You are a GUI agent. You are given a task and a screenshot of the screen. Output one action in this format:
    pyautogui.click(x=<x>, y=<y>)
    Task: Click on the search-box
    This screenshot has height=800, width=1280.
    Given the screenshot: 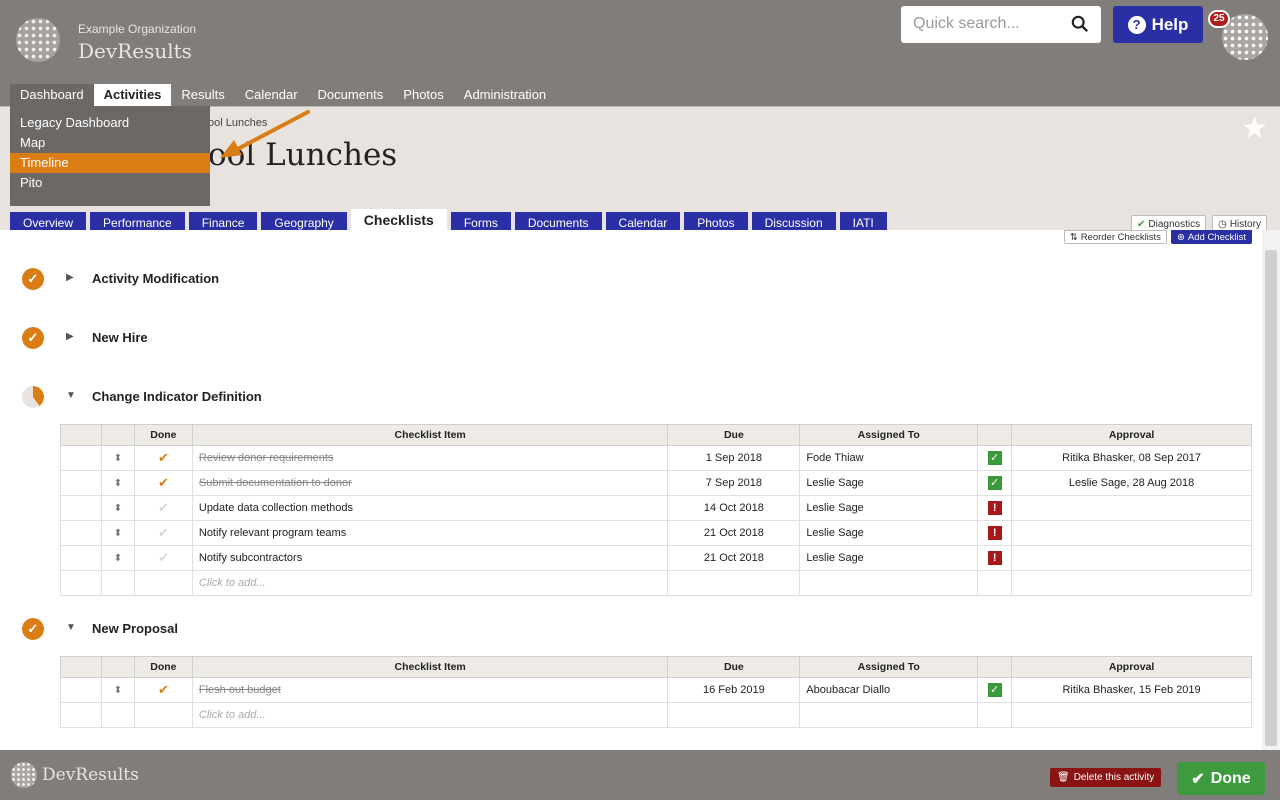 What is the action you would take?
    pyautogui.click(x=1001, y=24)
    